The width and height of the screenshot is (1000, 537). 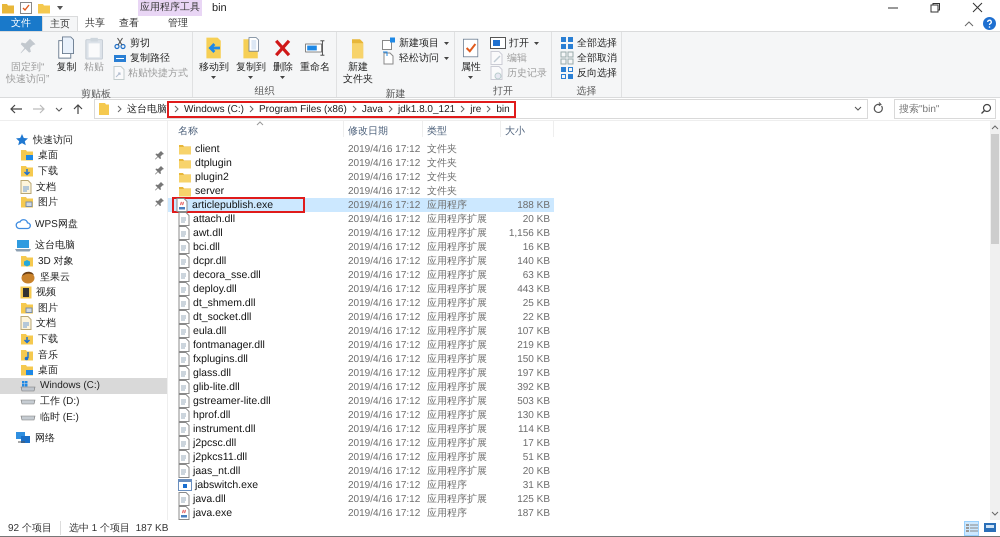 I want to click on file-row: plugin2 2019/4/16 17:12 文件夹, so click(x=361, y=177).